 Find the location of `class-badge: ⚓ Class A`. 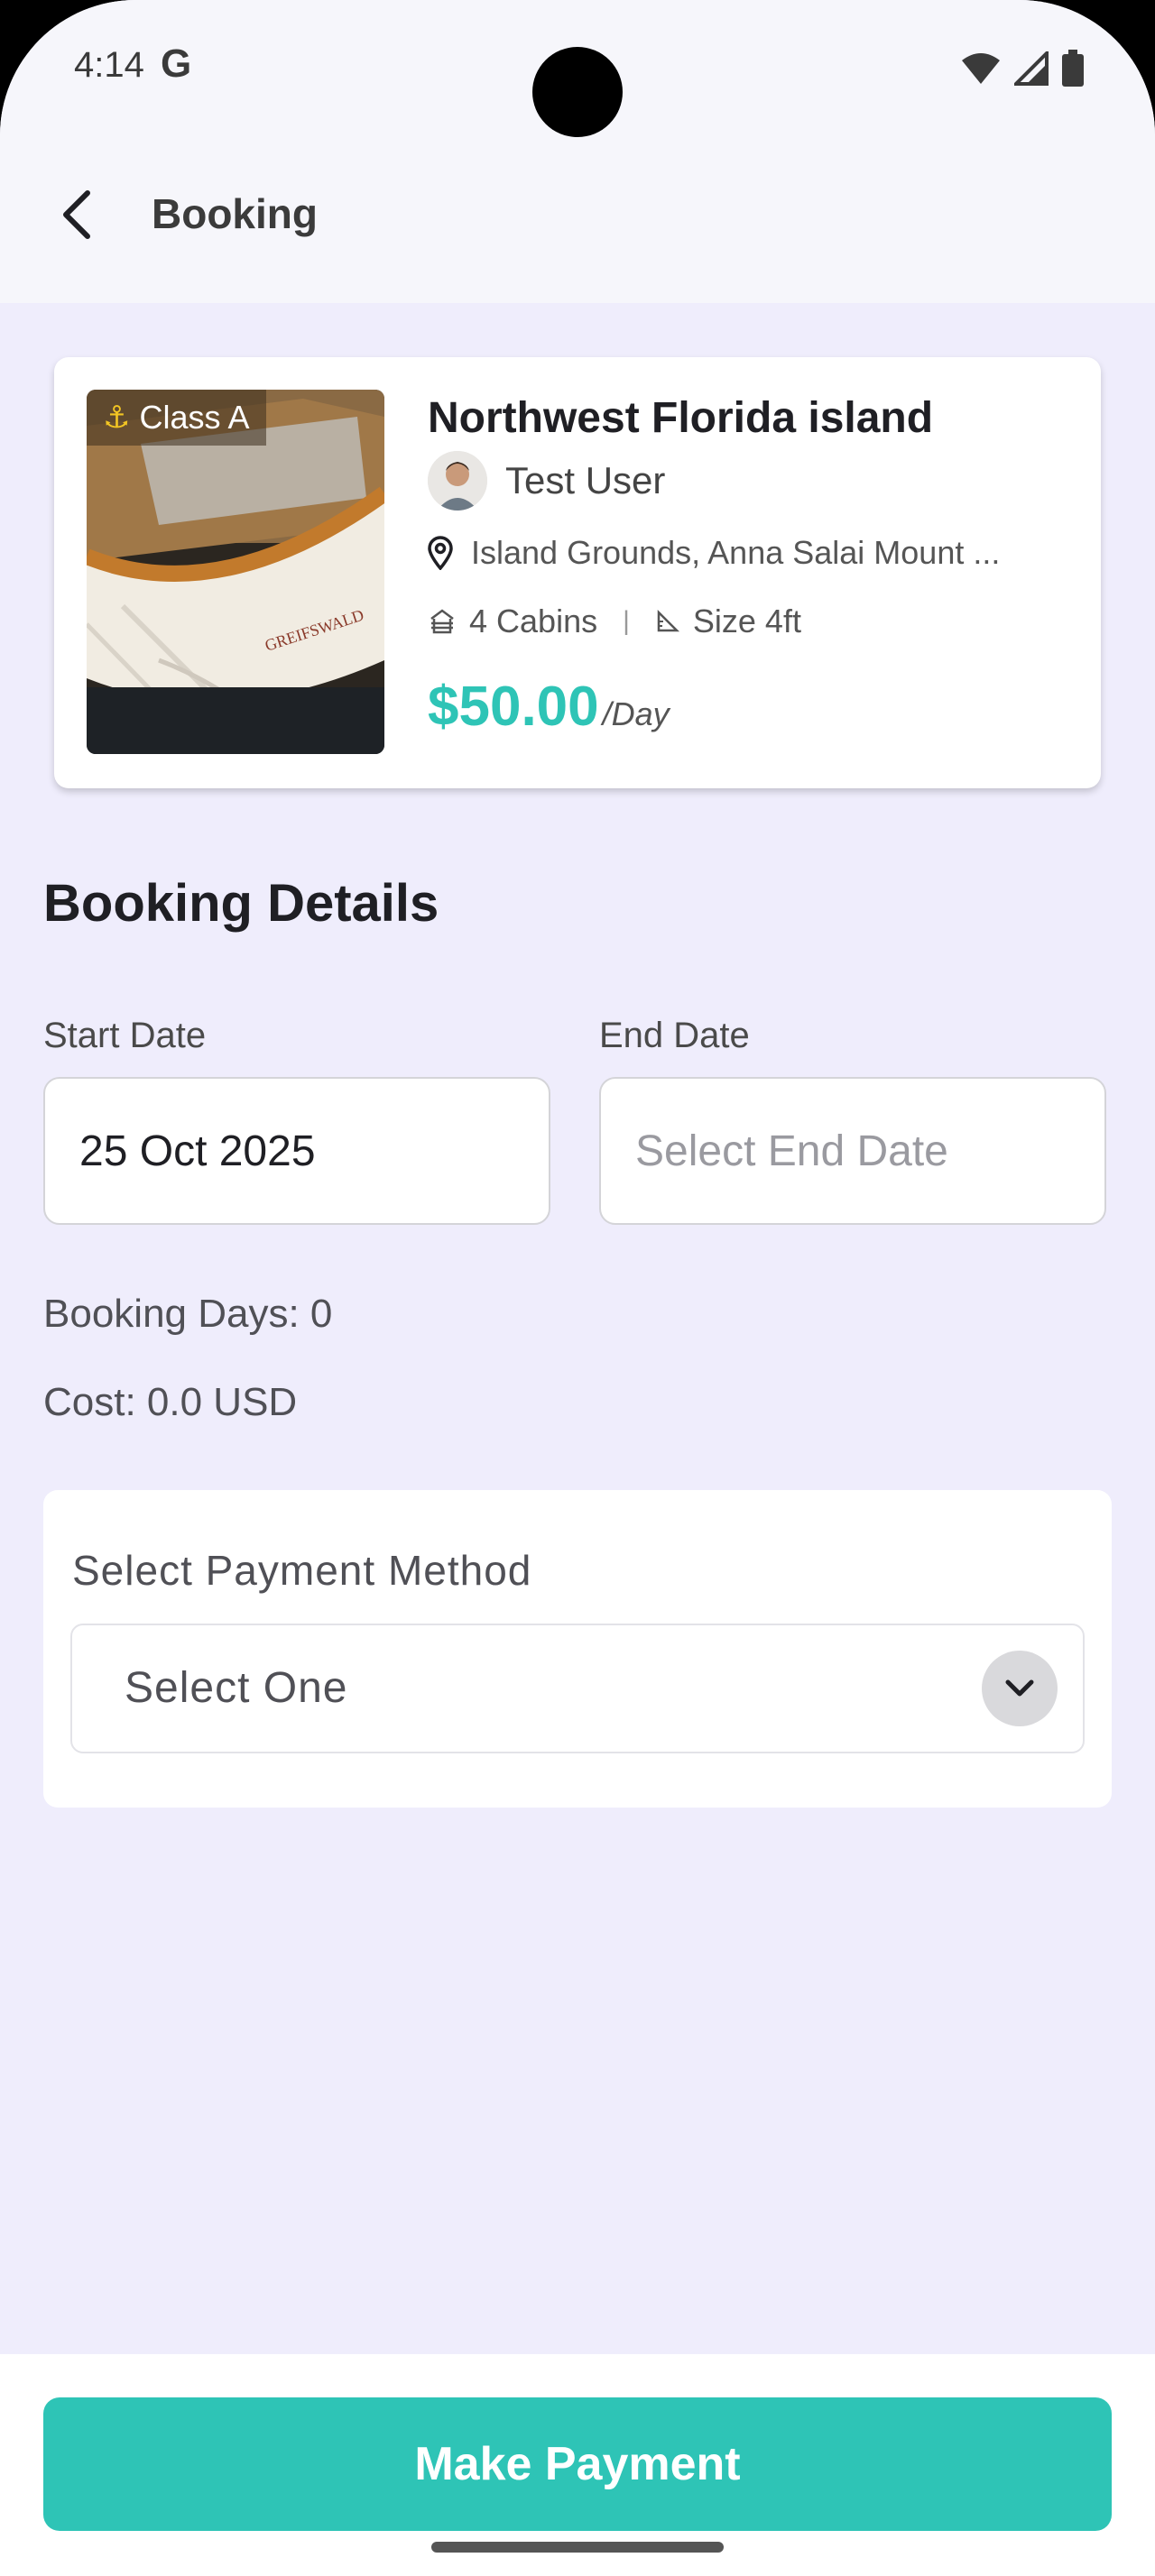

class-badge: ⚓ Class A is located at coordinates (176, 418).